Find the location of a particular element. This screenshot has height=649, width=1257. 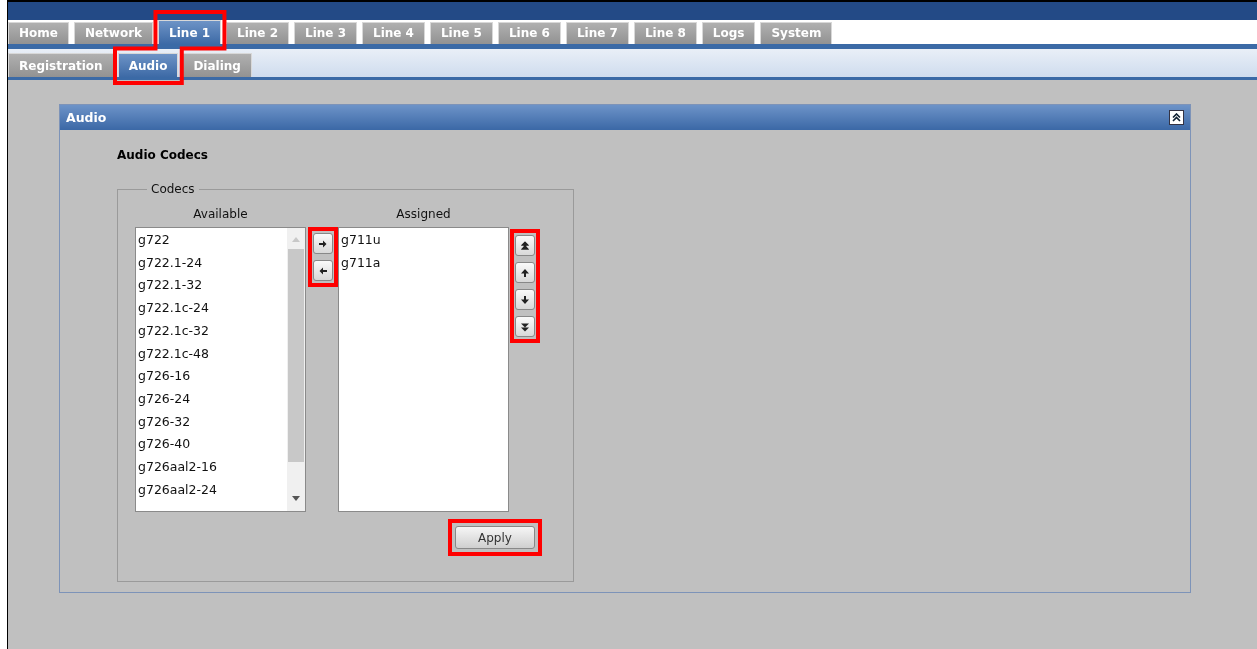

list-item: g726aal2-16 is located at coordinates (211, 467).